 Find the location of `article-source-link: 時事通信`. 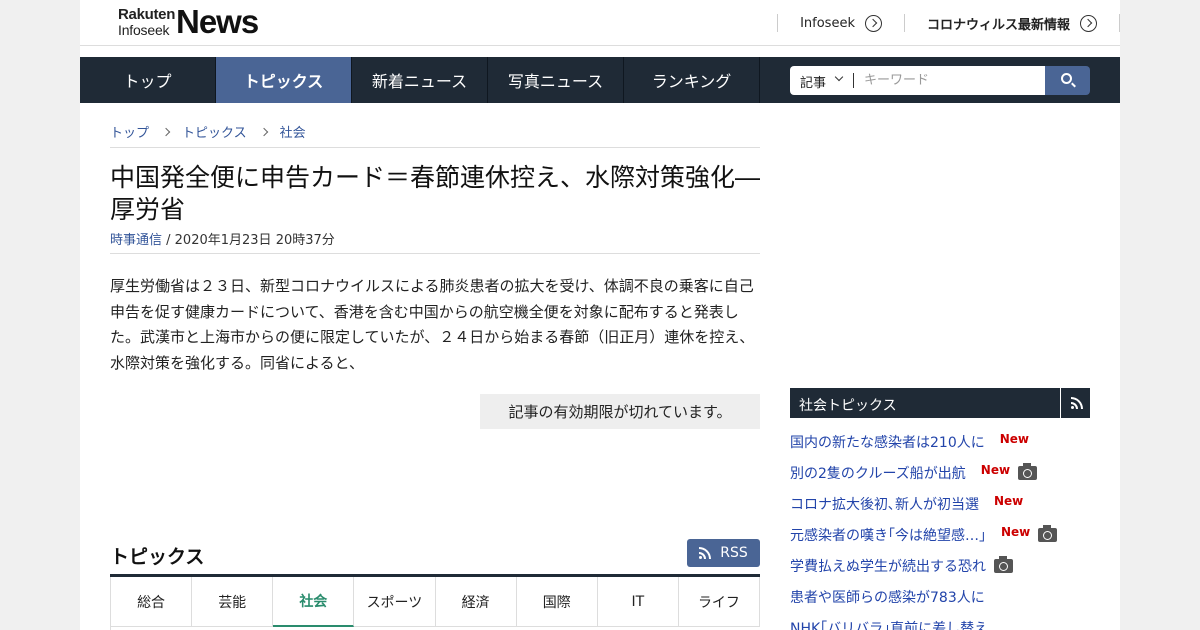

article-source-link: 時事通信 is located at coordinates (136, 240).